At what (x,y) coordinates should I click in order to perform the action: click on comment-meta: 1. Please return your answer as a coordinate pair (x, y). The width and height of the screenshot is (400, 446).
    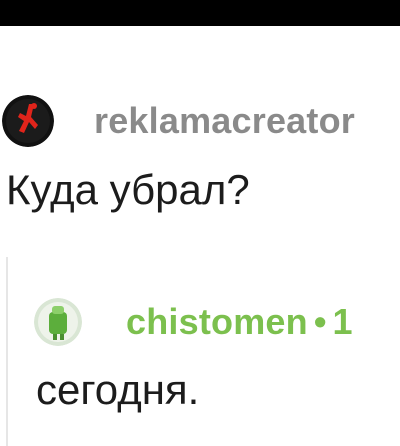
    Looking at the image, I should click on (342, 321).